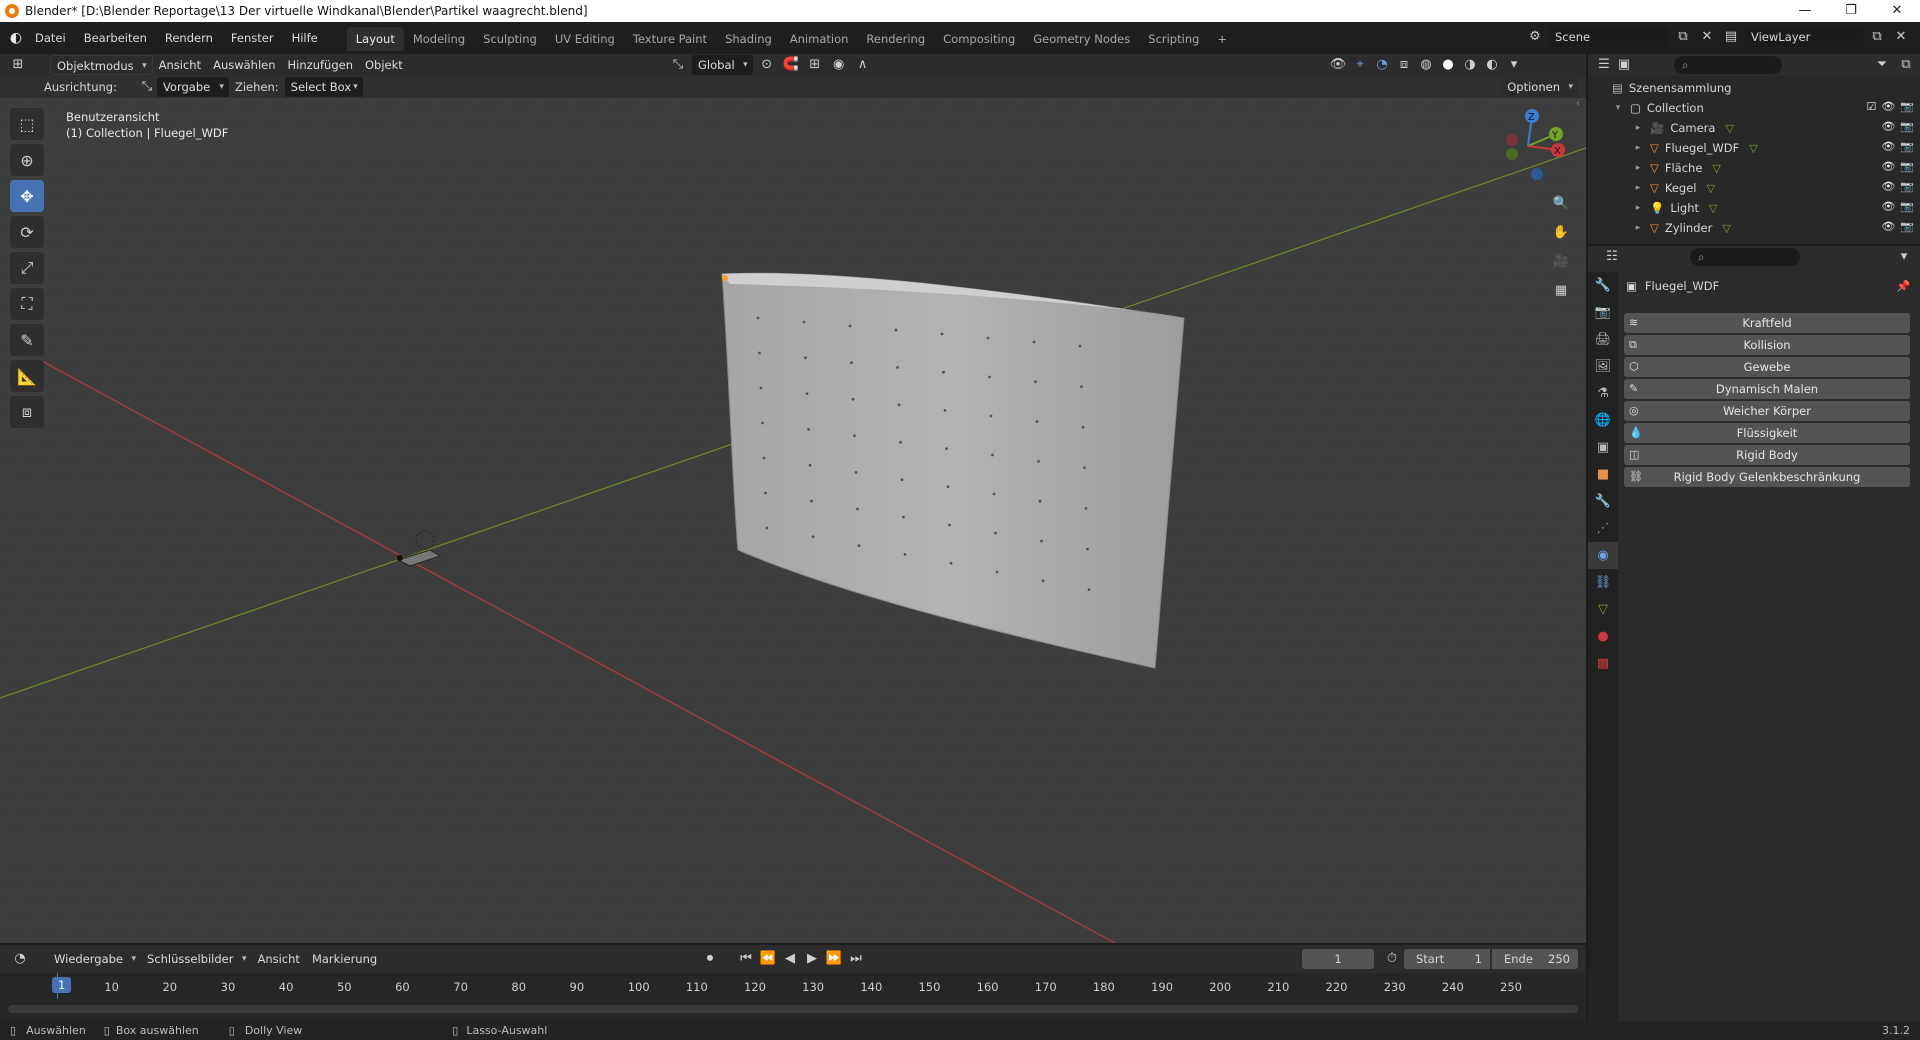 The width and height of the screenshot is (1920, 1040). Describe the element at coordinates (1382, 65) in the screenshot. I see `overlay-toggle-icon: ◔` at that location.